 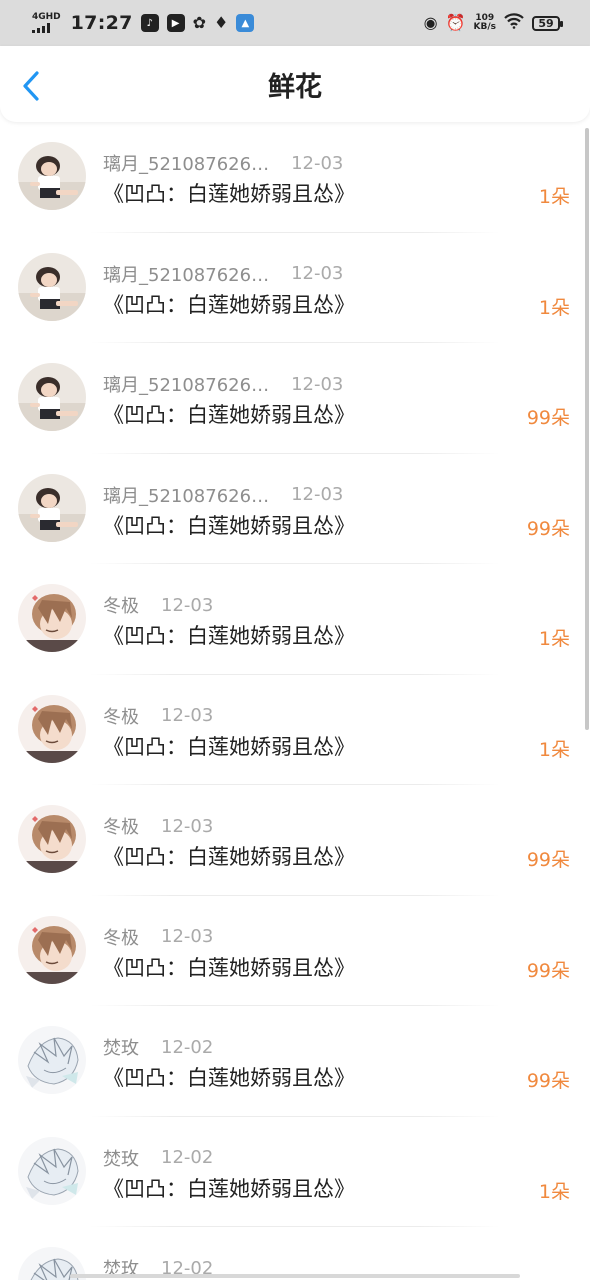 I want to click on list-item: 焚玫 12-02, so click(x=295, y=1253).